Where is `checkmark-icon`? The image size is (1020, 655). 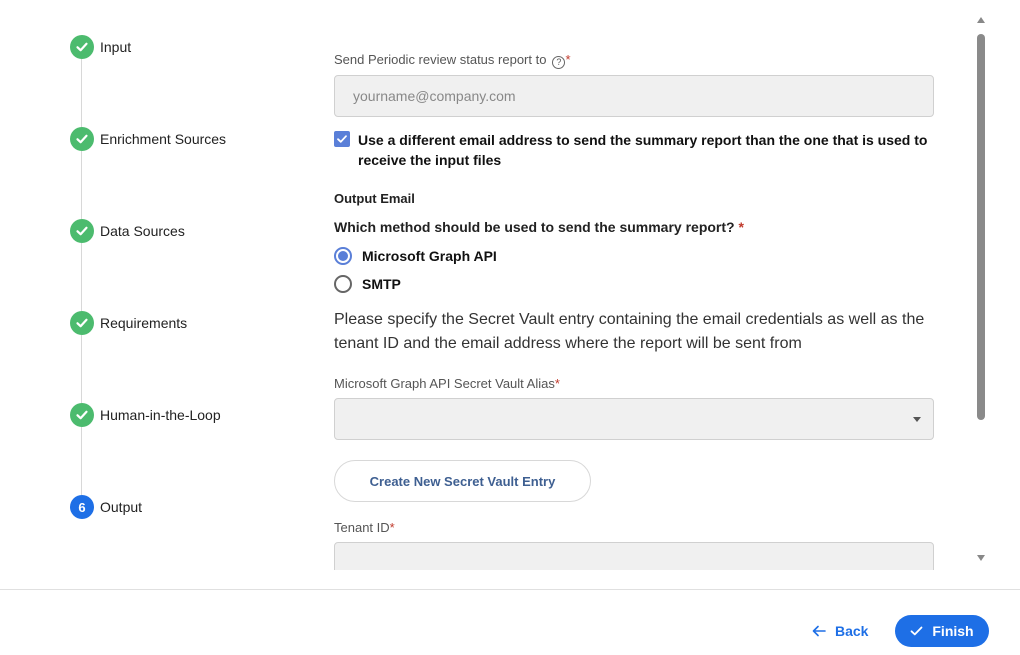 checkmark-icon is located at coordinates (342, 139).